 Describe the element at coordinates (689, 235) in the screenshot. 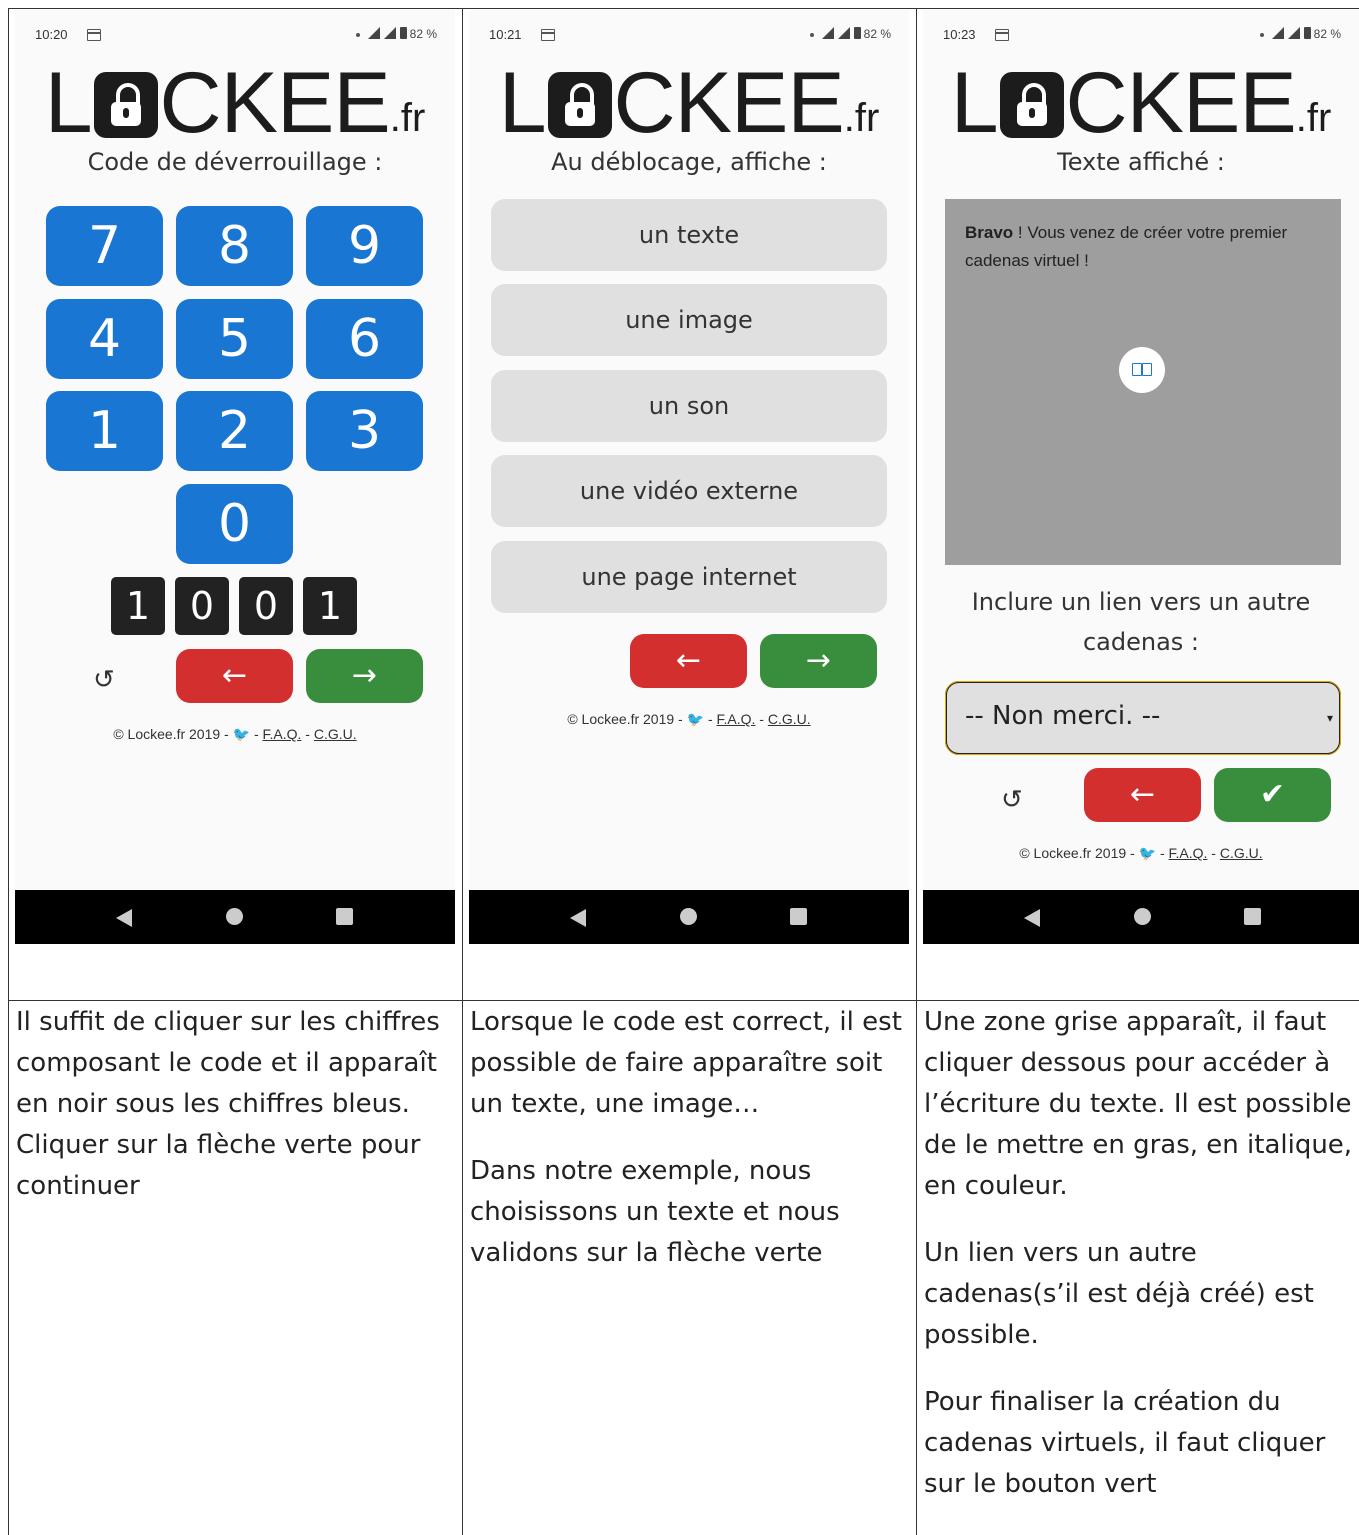

I see `option-text: un texte` at that location.